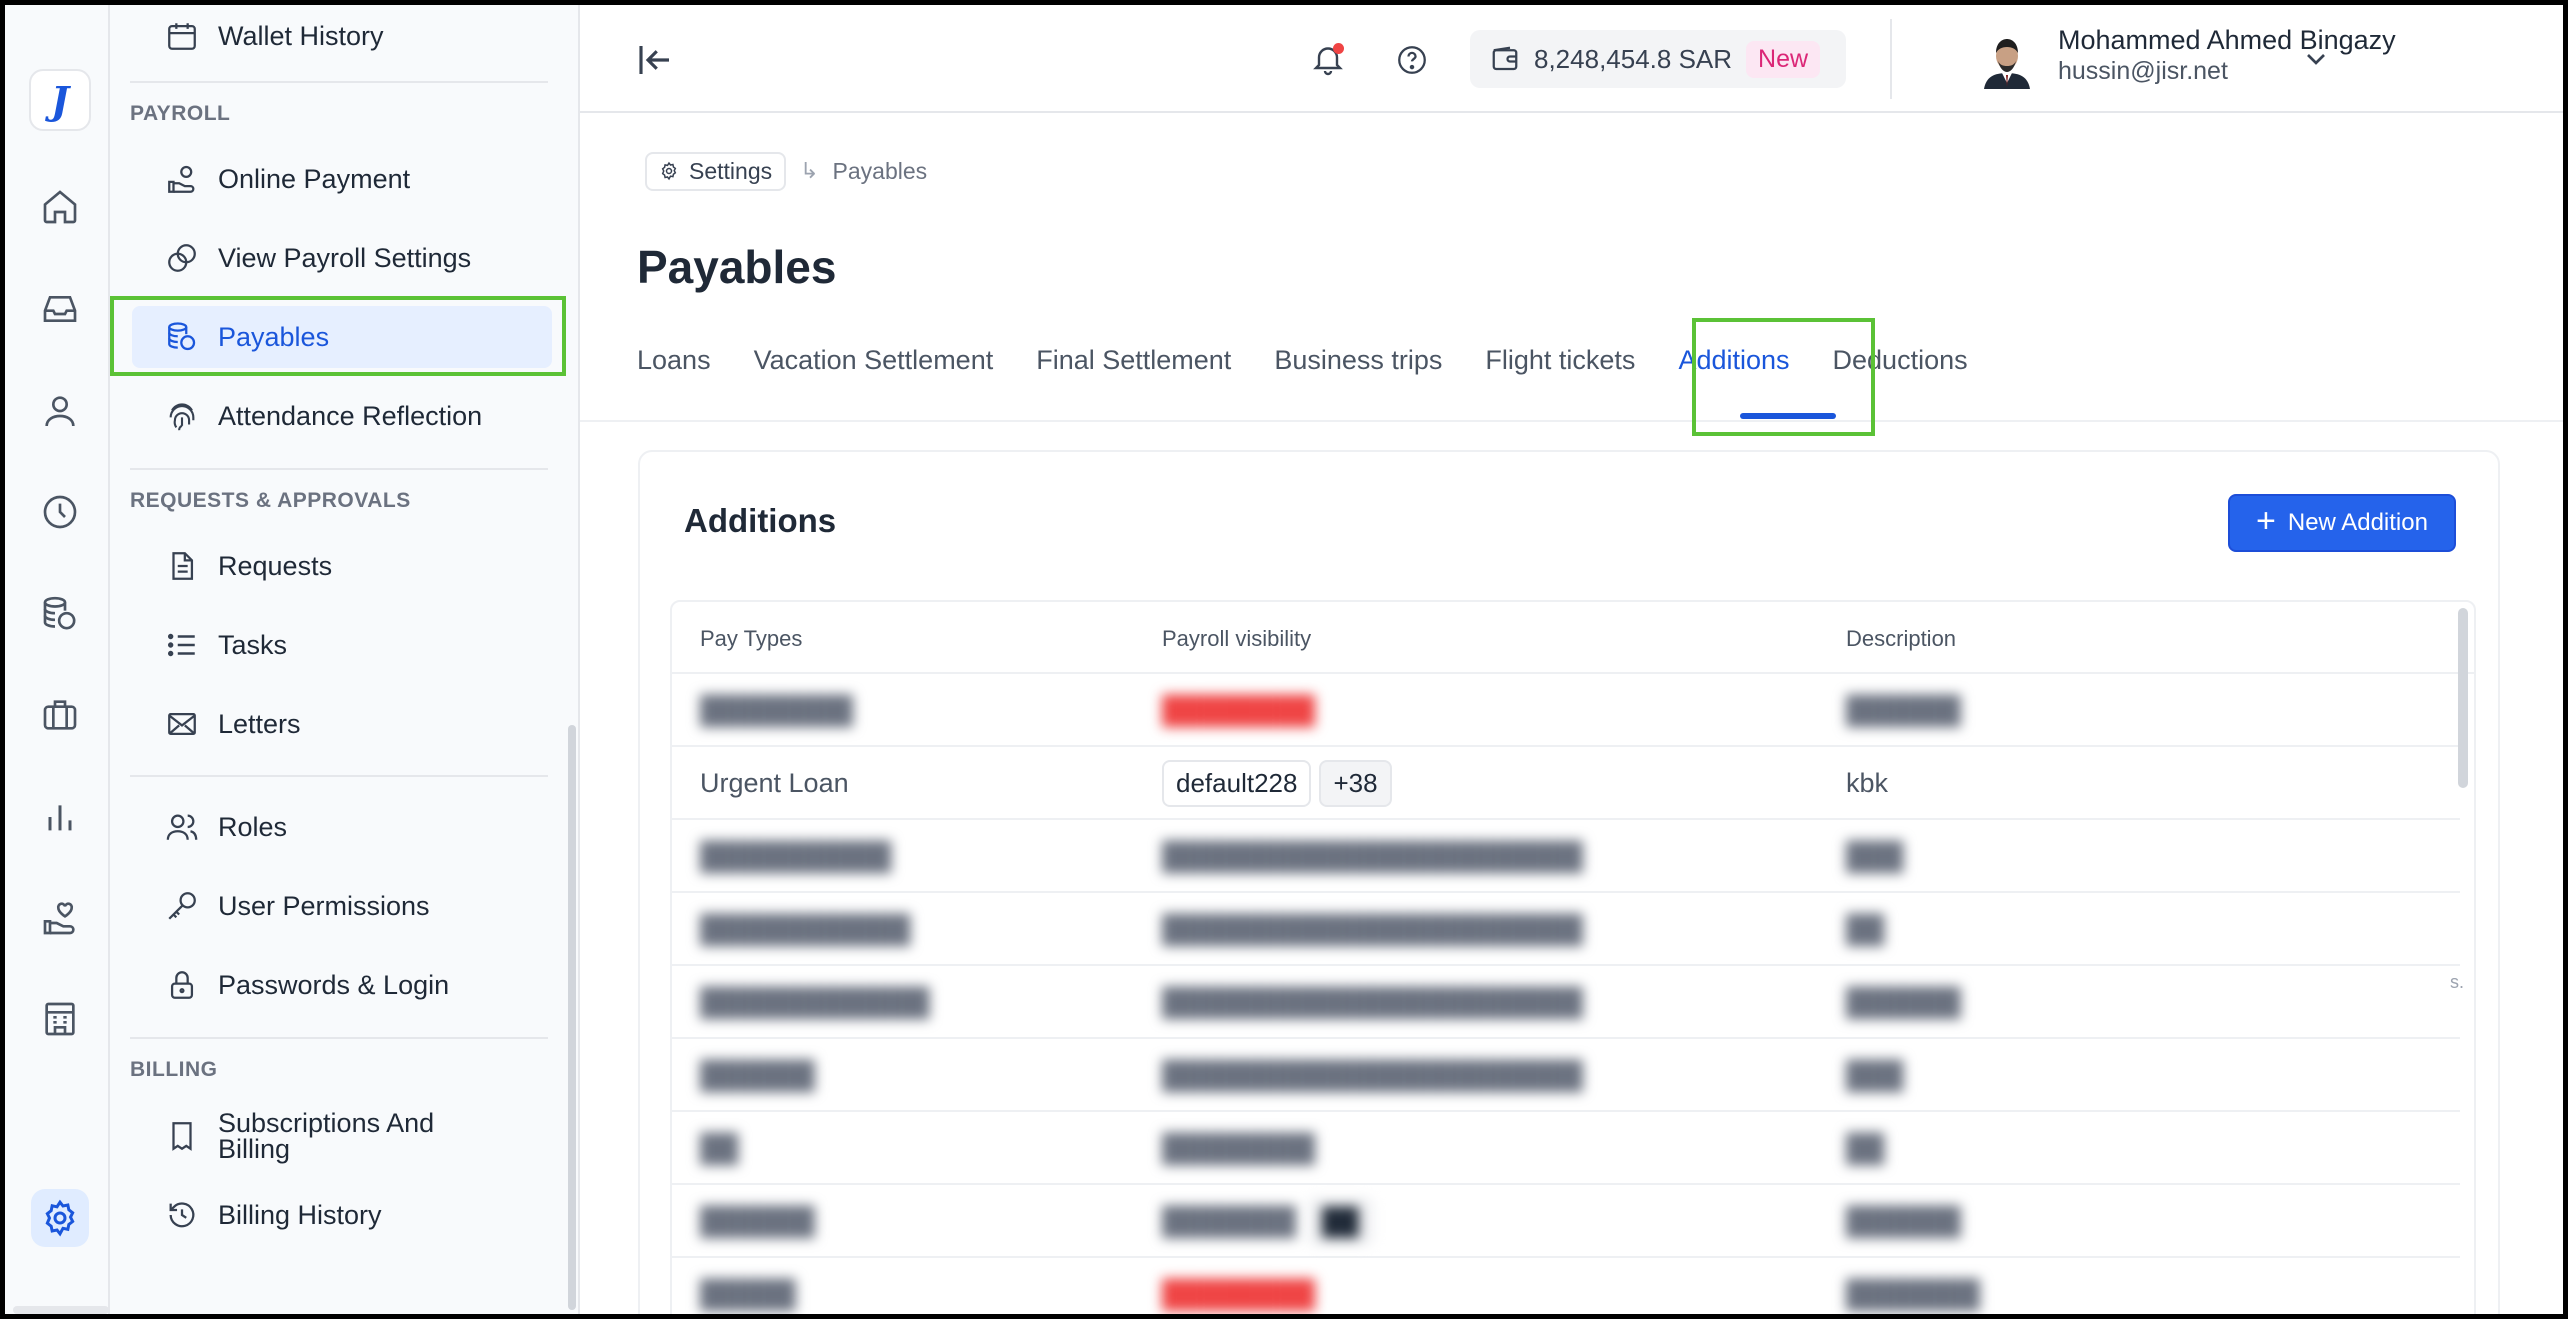  What do you see at coordinates (61, 1310) in the screenshot?
I see `rail-scrollbar` at bounding box center [61, 1310].